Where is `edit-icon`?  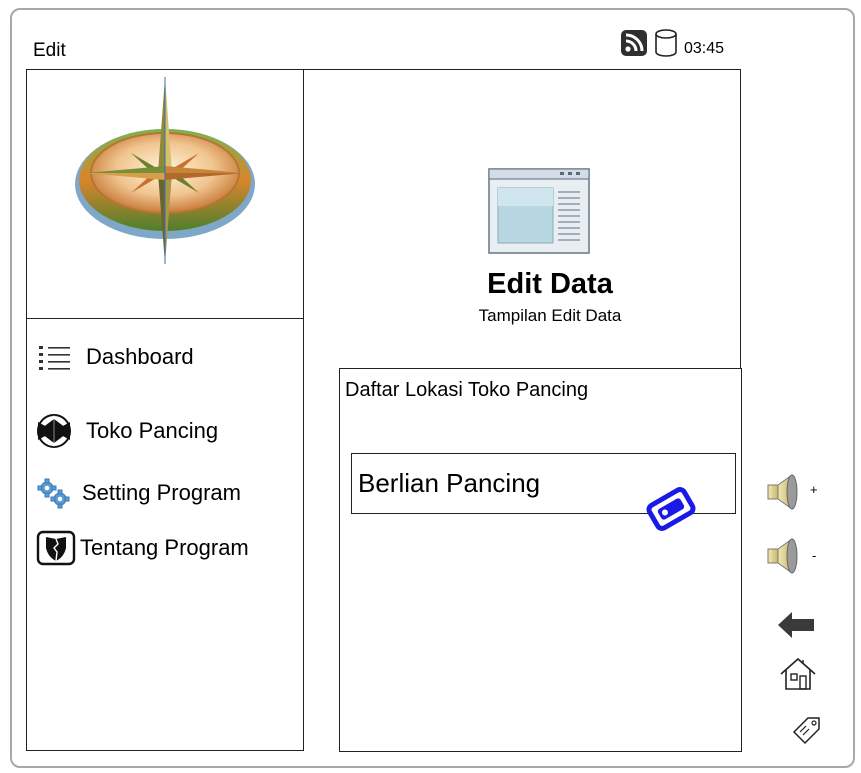
edit-icon is located at coordinates (671, 509).